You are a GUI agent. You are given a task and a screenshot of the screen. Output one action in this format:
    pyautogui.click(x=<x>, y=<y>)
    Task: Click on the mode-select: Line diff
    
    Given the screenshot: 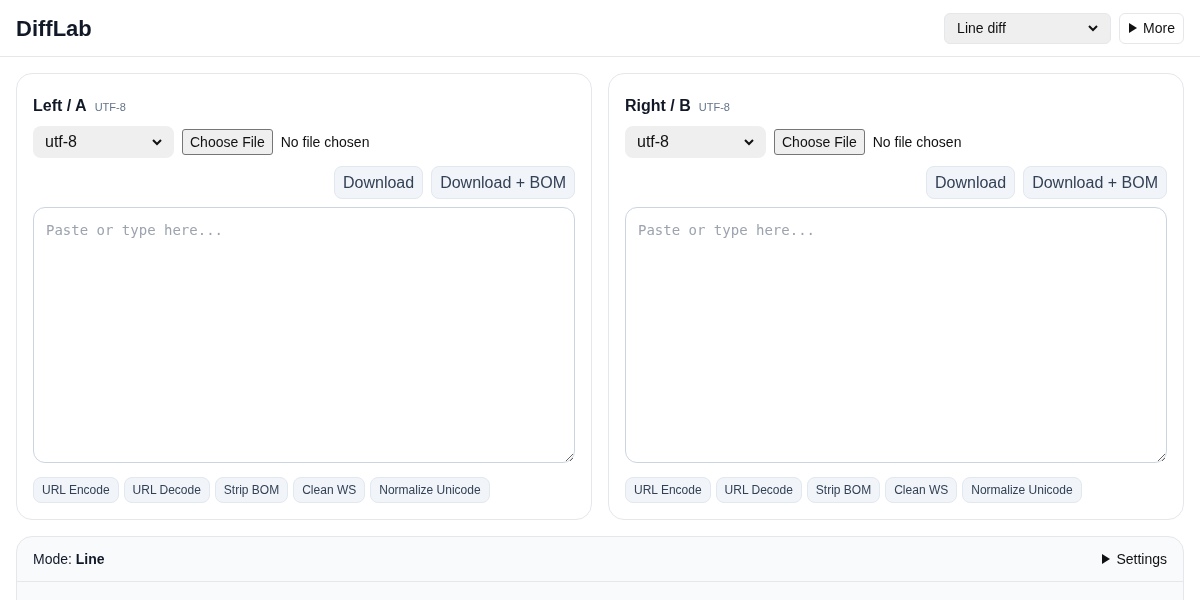 What is the action you would take?
    pyautogui.click(x=1028, y=28)
    